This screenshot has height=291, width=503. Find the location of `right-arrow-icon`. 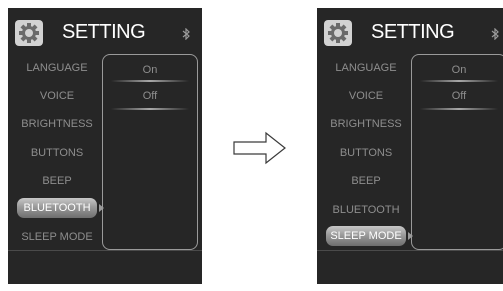

right-arrow-icon is located at coordinates (259, 148).